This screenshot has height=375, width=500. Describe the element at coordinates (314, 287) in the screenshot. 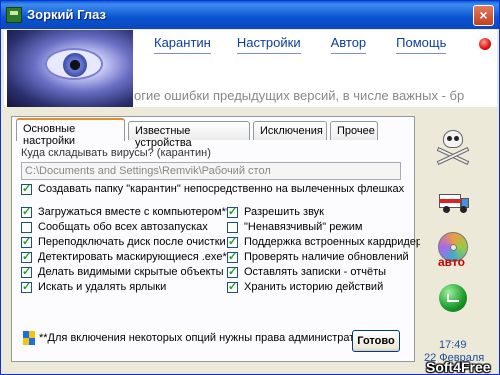

I see `checkbox-label: Хранить историю действий` at that location.